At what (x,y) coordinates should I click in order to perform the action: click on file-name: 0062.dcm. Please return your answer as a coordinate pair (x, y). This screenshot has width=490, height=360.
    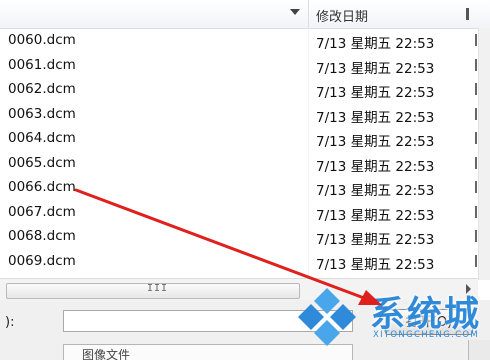
    Looking at the image, I should click on (42, 89).